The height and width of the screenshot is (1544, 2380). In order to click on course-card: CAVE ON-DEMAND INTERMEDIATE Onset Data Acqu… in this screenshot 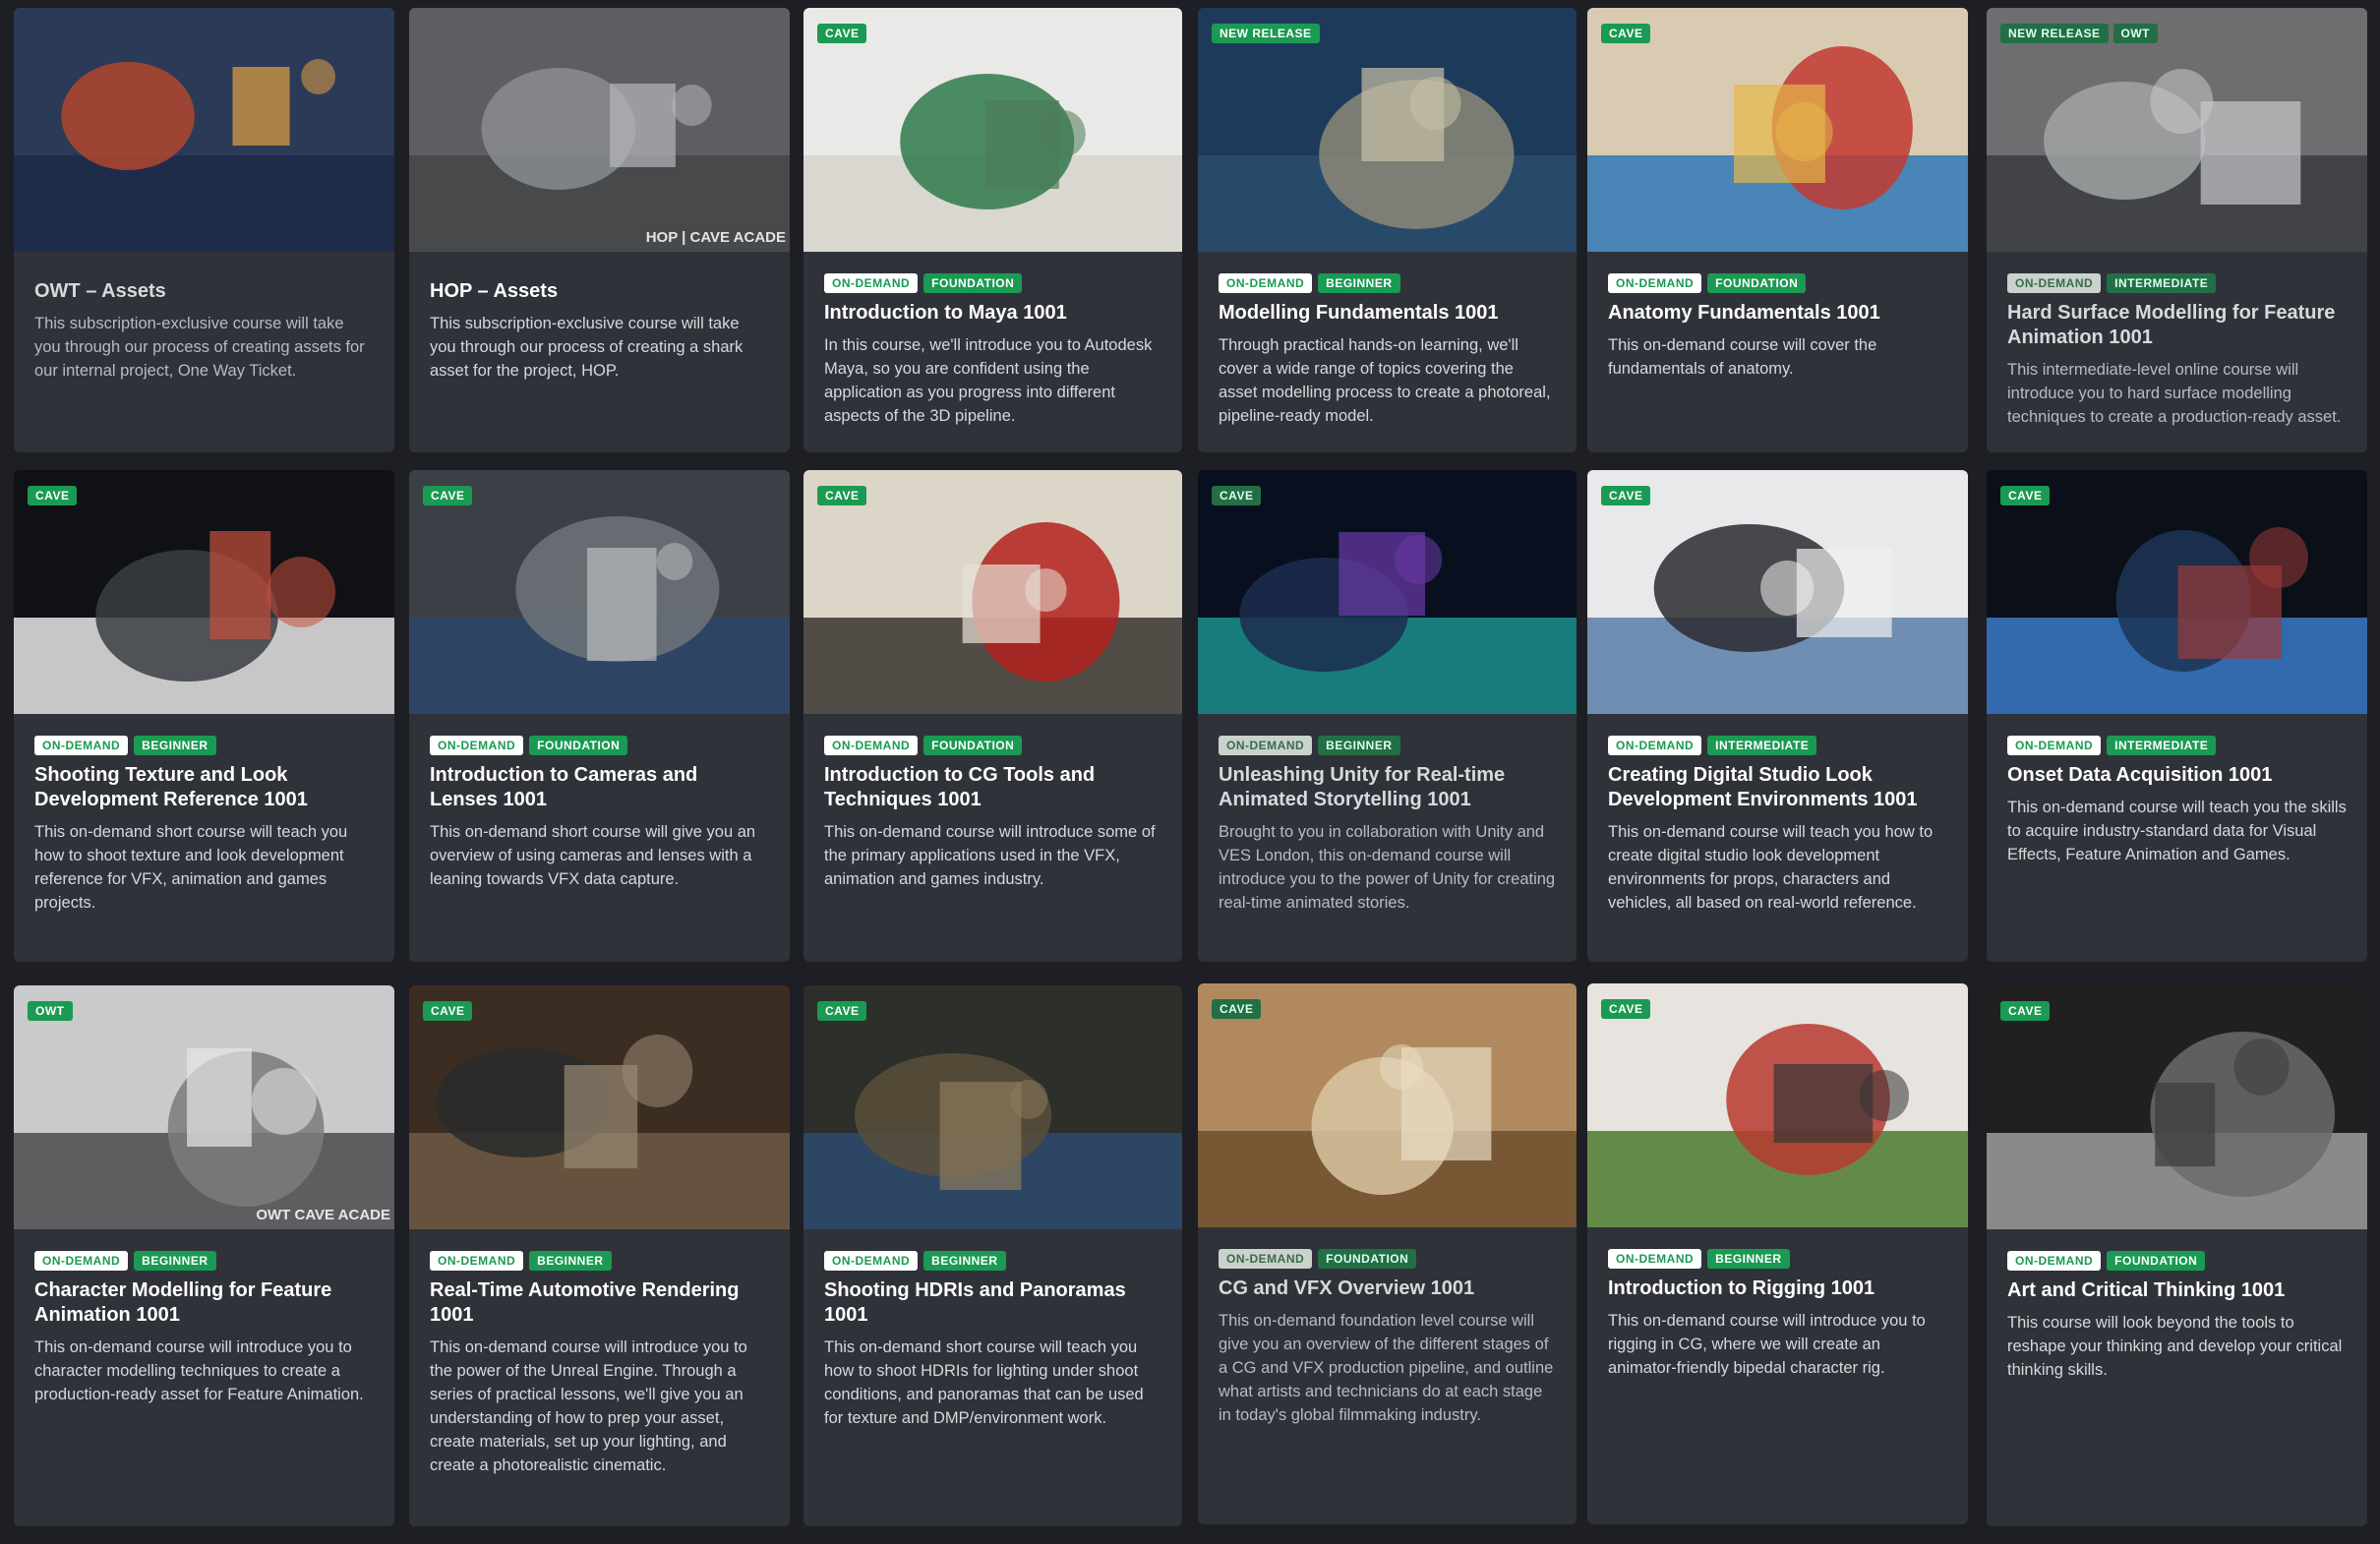, I will do `click(2177, 716)`.